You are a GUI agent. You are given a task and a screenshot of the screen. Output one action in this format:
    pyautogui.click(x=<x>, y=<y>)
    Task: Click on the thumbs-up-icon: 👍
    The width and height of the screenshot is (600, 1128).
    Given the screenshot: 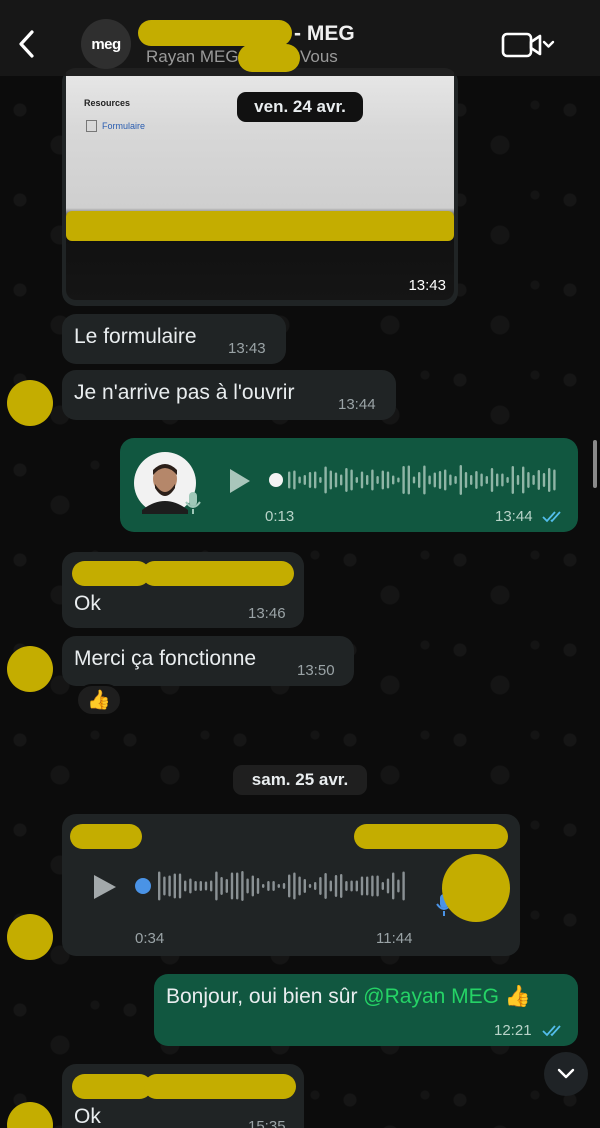 What is the action you would take?
    pyautogui.click(x=99, y=700)
    